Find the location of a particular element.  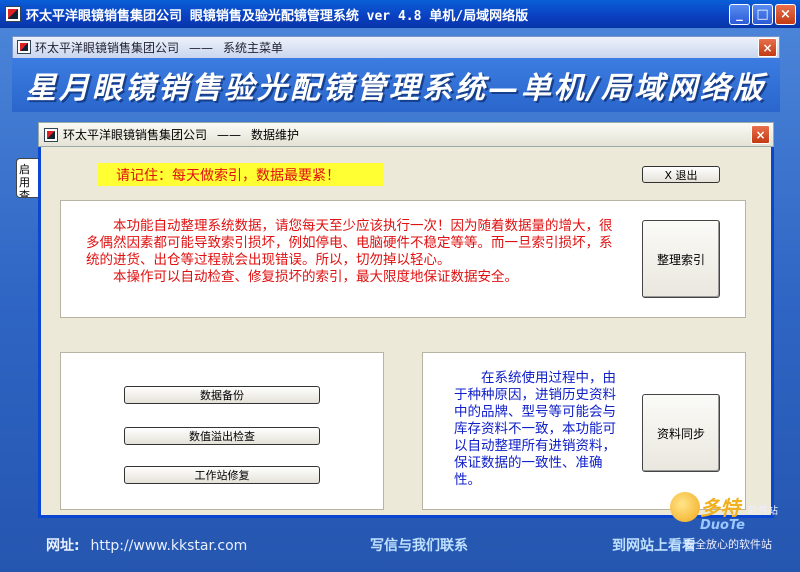

footer: 网址: http://www.kkstar.com 写信与我们联系 到网站上看看 is located at coordinates (400, 545).